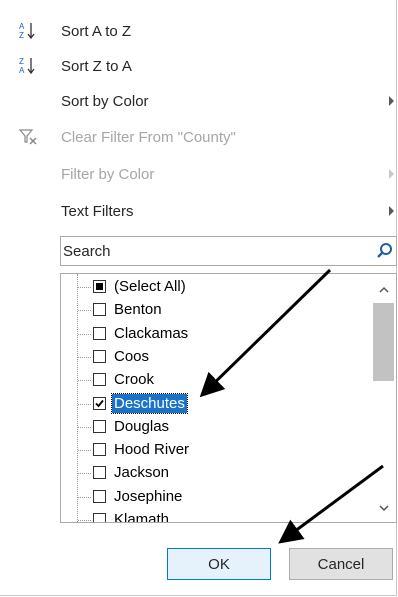 The width and height of the screenshot is (398, 597). What do you see at coordinates (384, 507) in the screenshot?
I see `scroll-down-icon` at bounding box center [384, 507].